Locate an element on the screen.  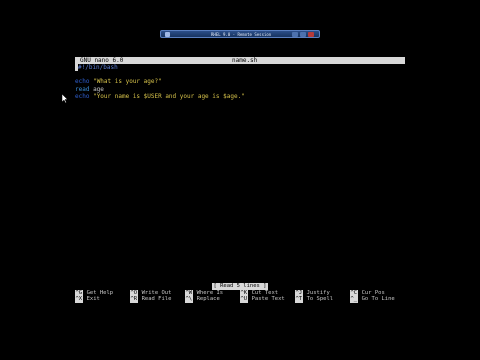
shortcut-label: To Spell is located at coordinates (320, 299).